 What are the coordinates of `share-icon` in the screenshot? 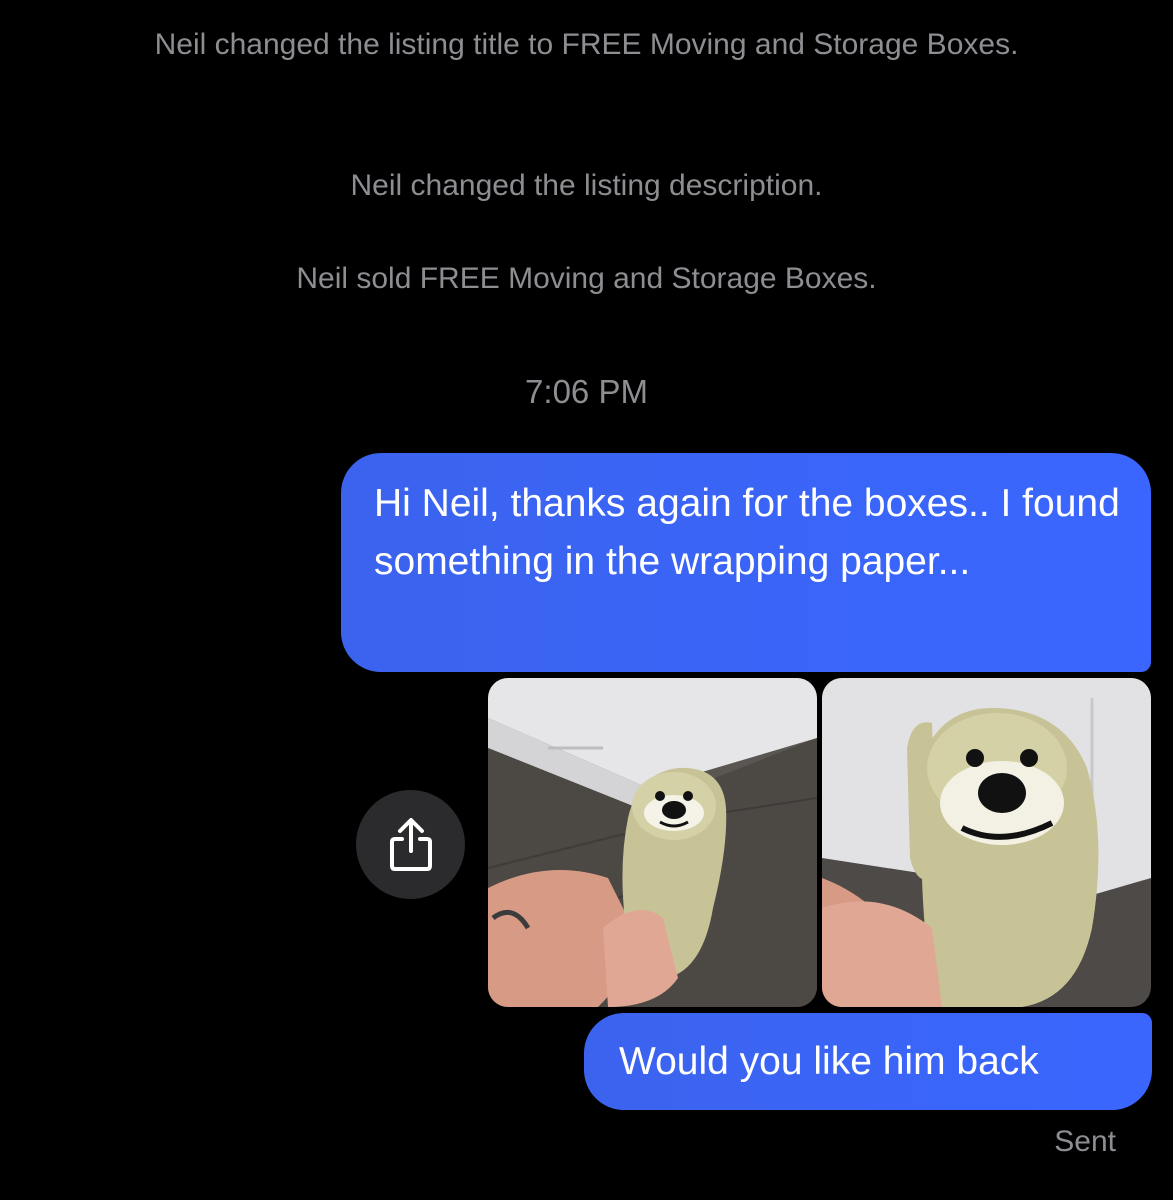 It's located at (410, 844).